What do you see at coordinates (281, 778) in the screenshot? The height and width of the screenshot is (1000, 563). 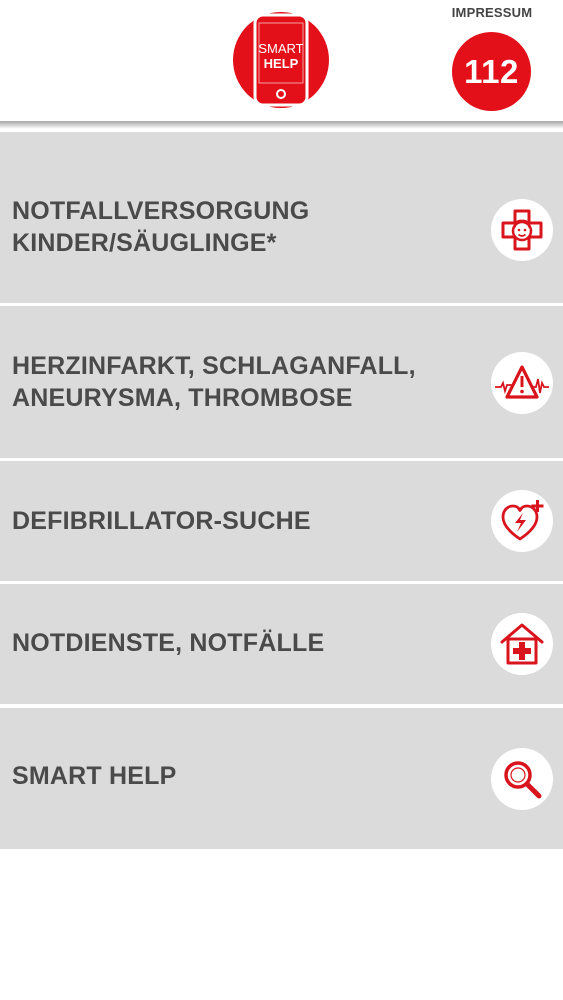 I see `menu-item-smart-help: SMART HELP` at bounding box center [281, 778].